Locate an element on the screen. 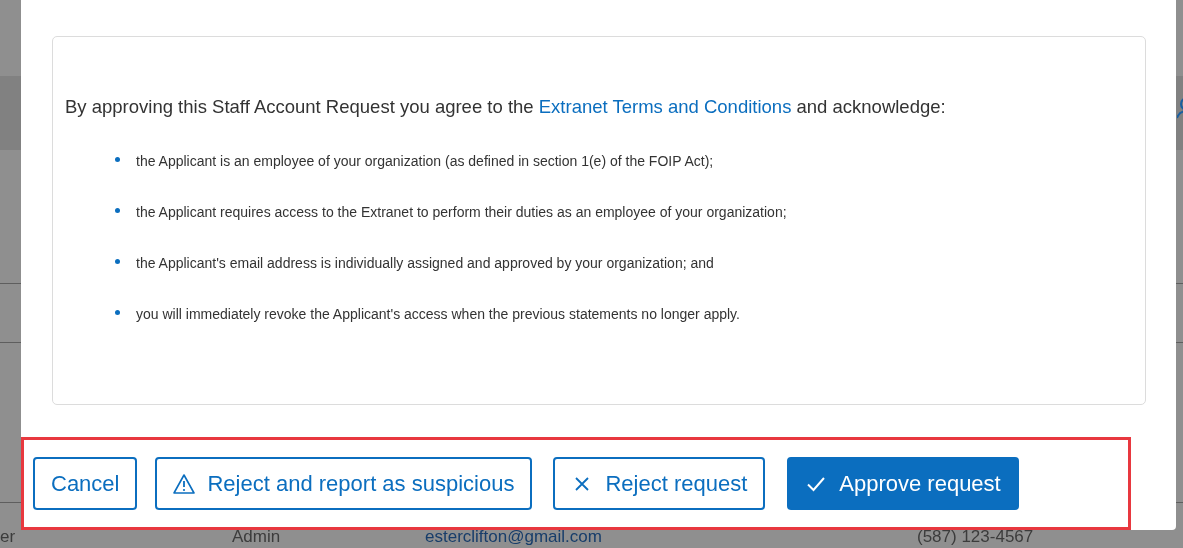 This screenshot has width=1183, height=548. table-cell-text: er is located at coordinates (8, 537).